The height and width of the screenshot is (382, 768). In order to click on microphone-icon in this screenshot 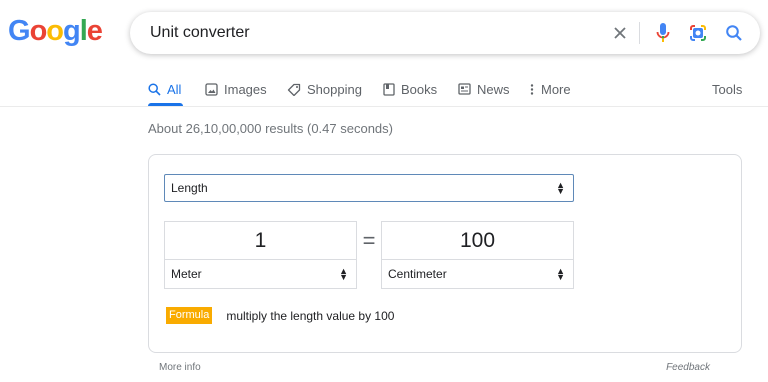, I will do `click(663, 33)`.